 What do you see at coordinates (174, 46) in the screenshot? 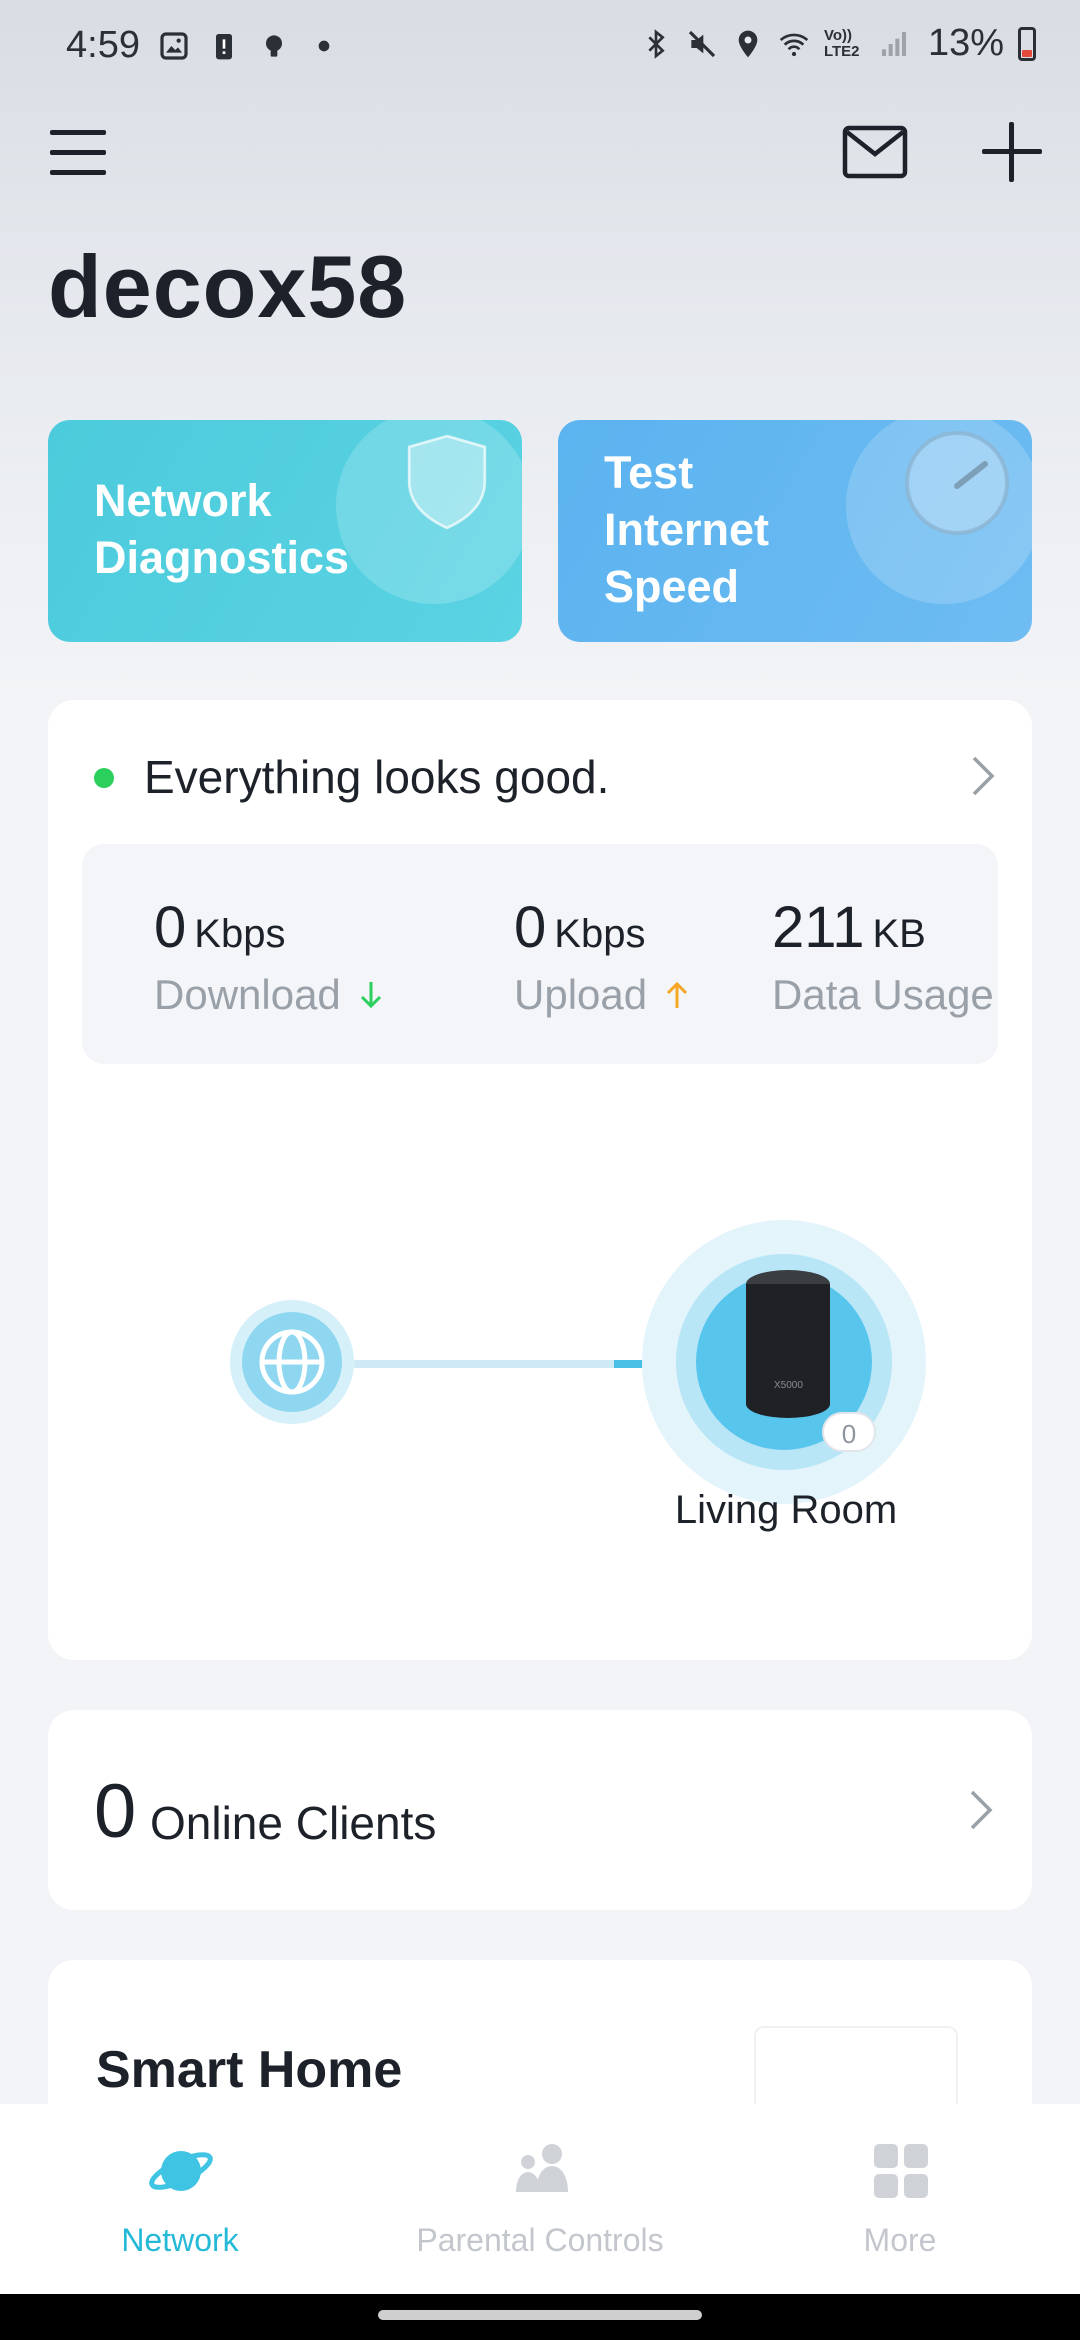
I see `gallery-icon` at bounding box center [174, 46].